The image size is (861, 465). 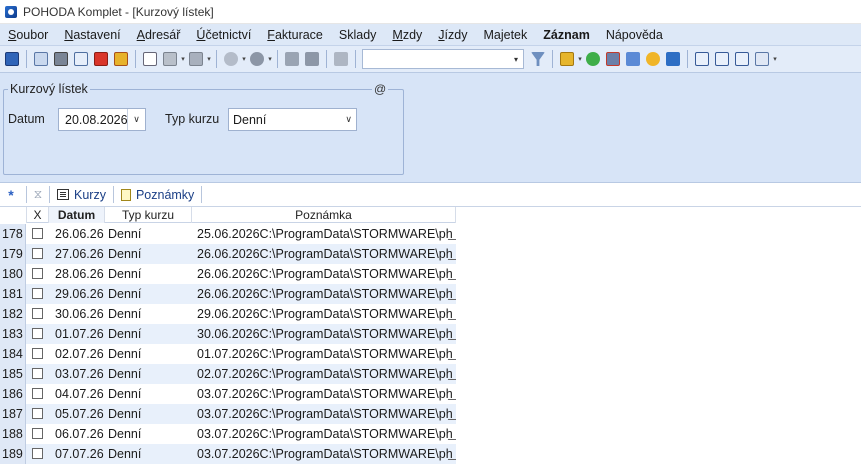 I want to click on menu-accelerator: F, so click(x=271, y=34).